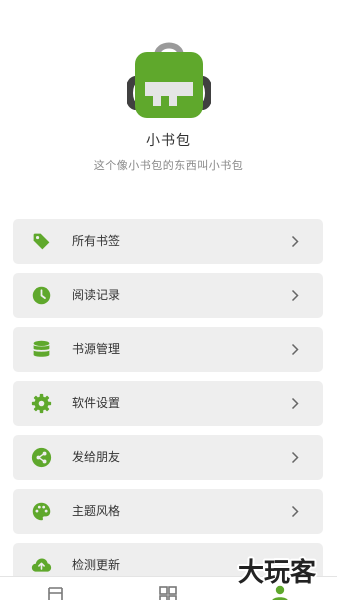 This screenshot has height=600, width=337. What do you see at coordinates (41, 457) in the screenshot?
I see `share-icon` at bounding box center [41, 457].